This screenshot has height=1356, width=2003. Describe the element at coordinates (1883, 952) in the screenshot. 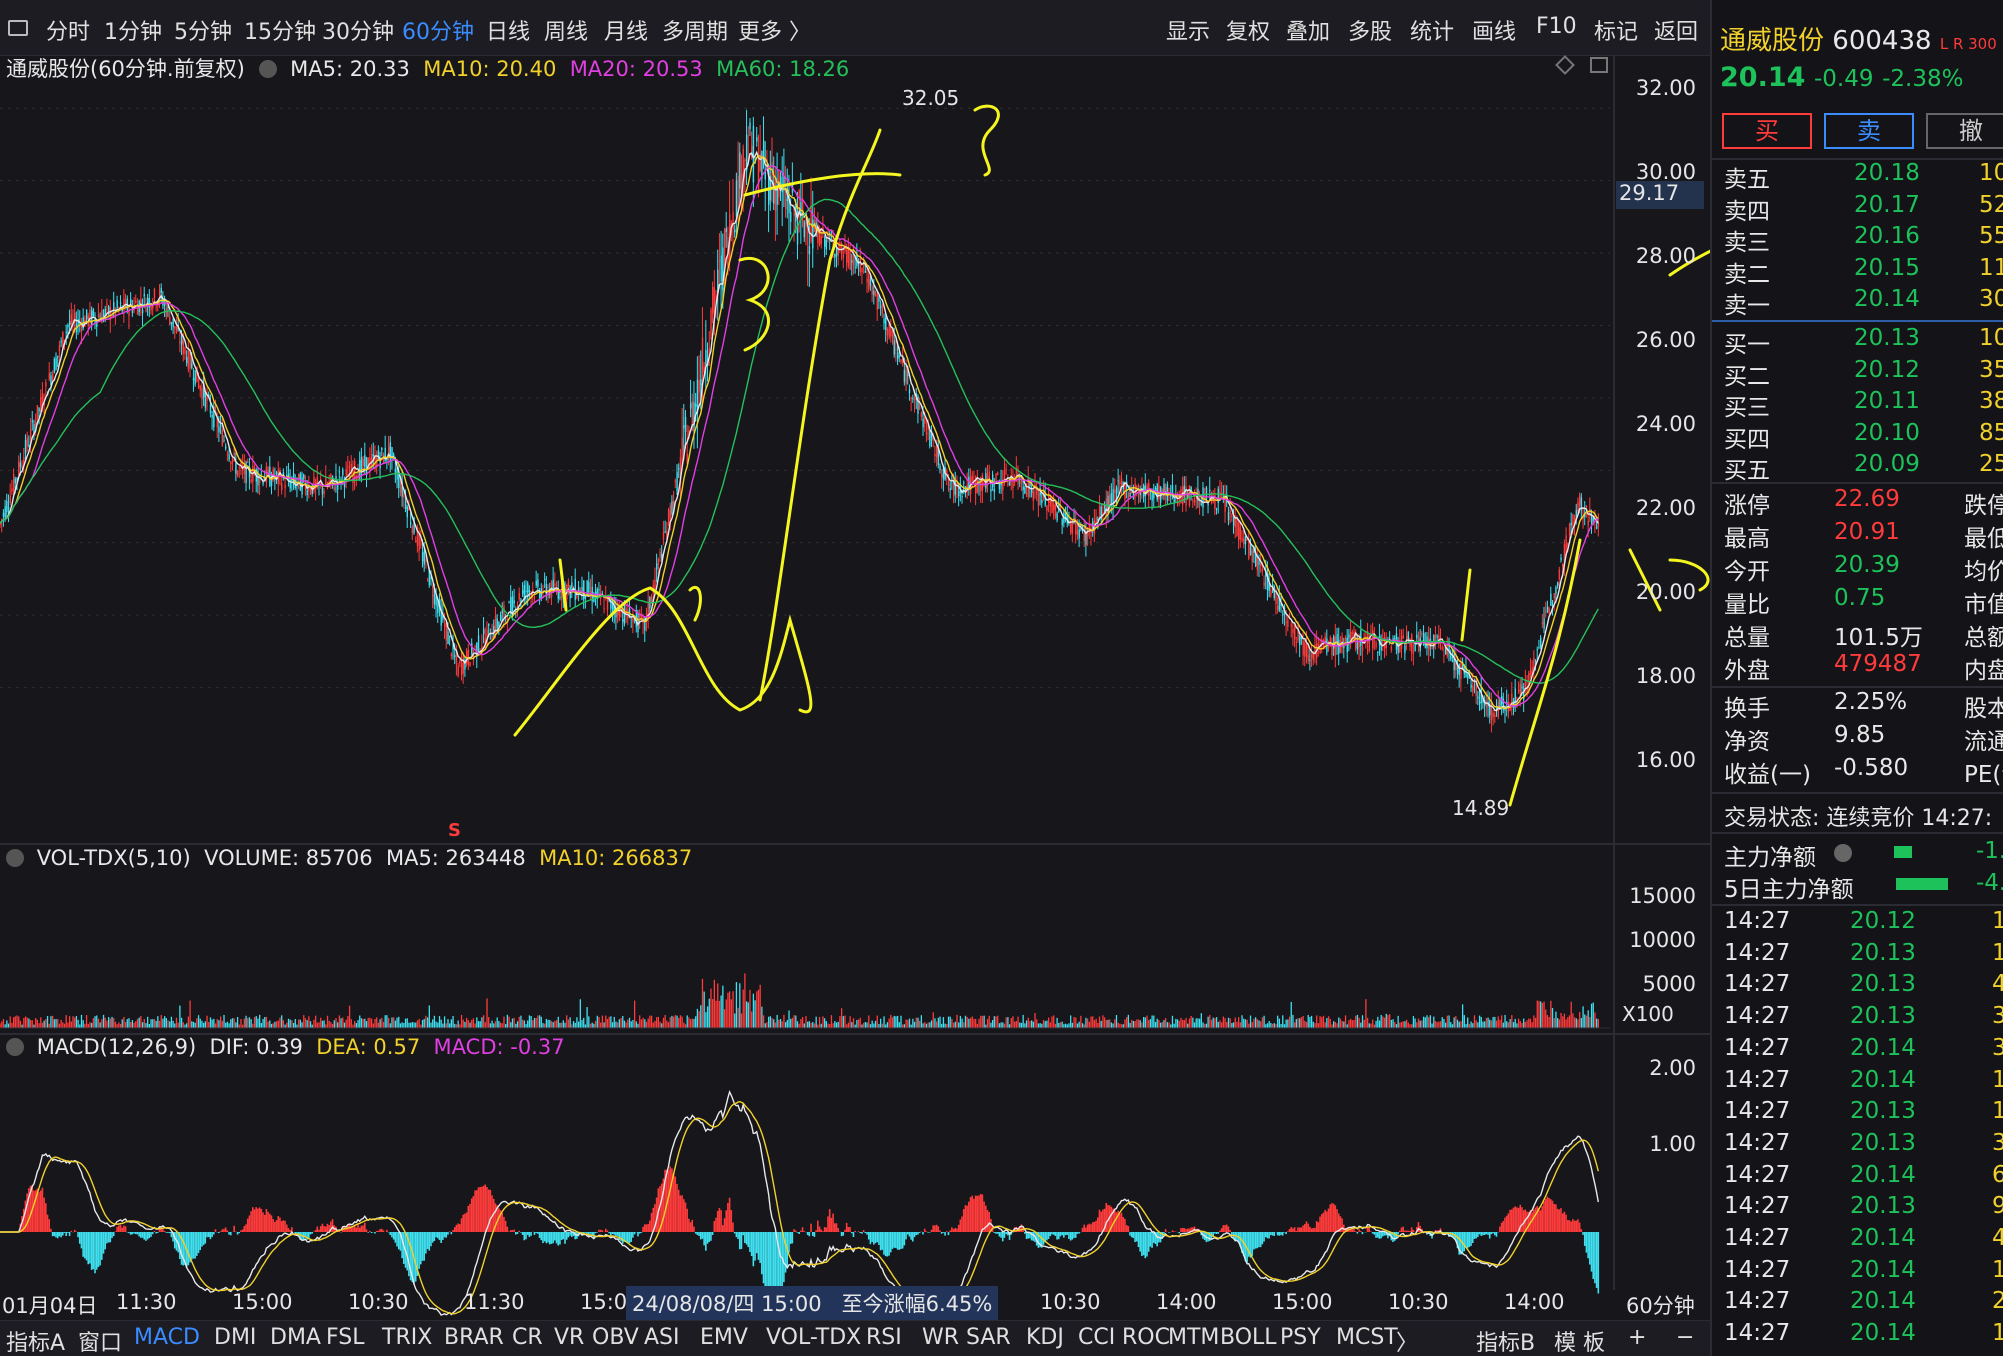

I see `tick-price: 20.13` at that location.